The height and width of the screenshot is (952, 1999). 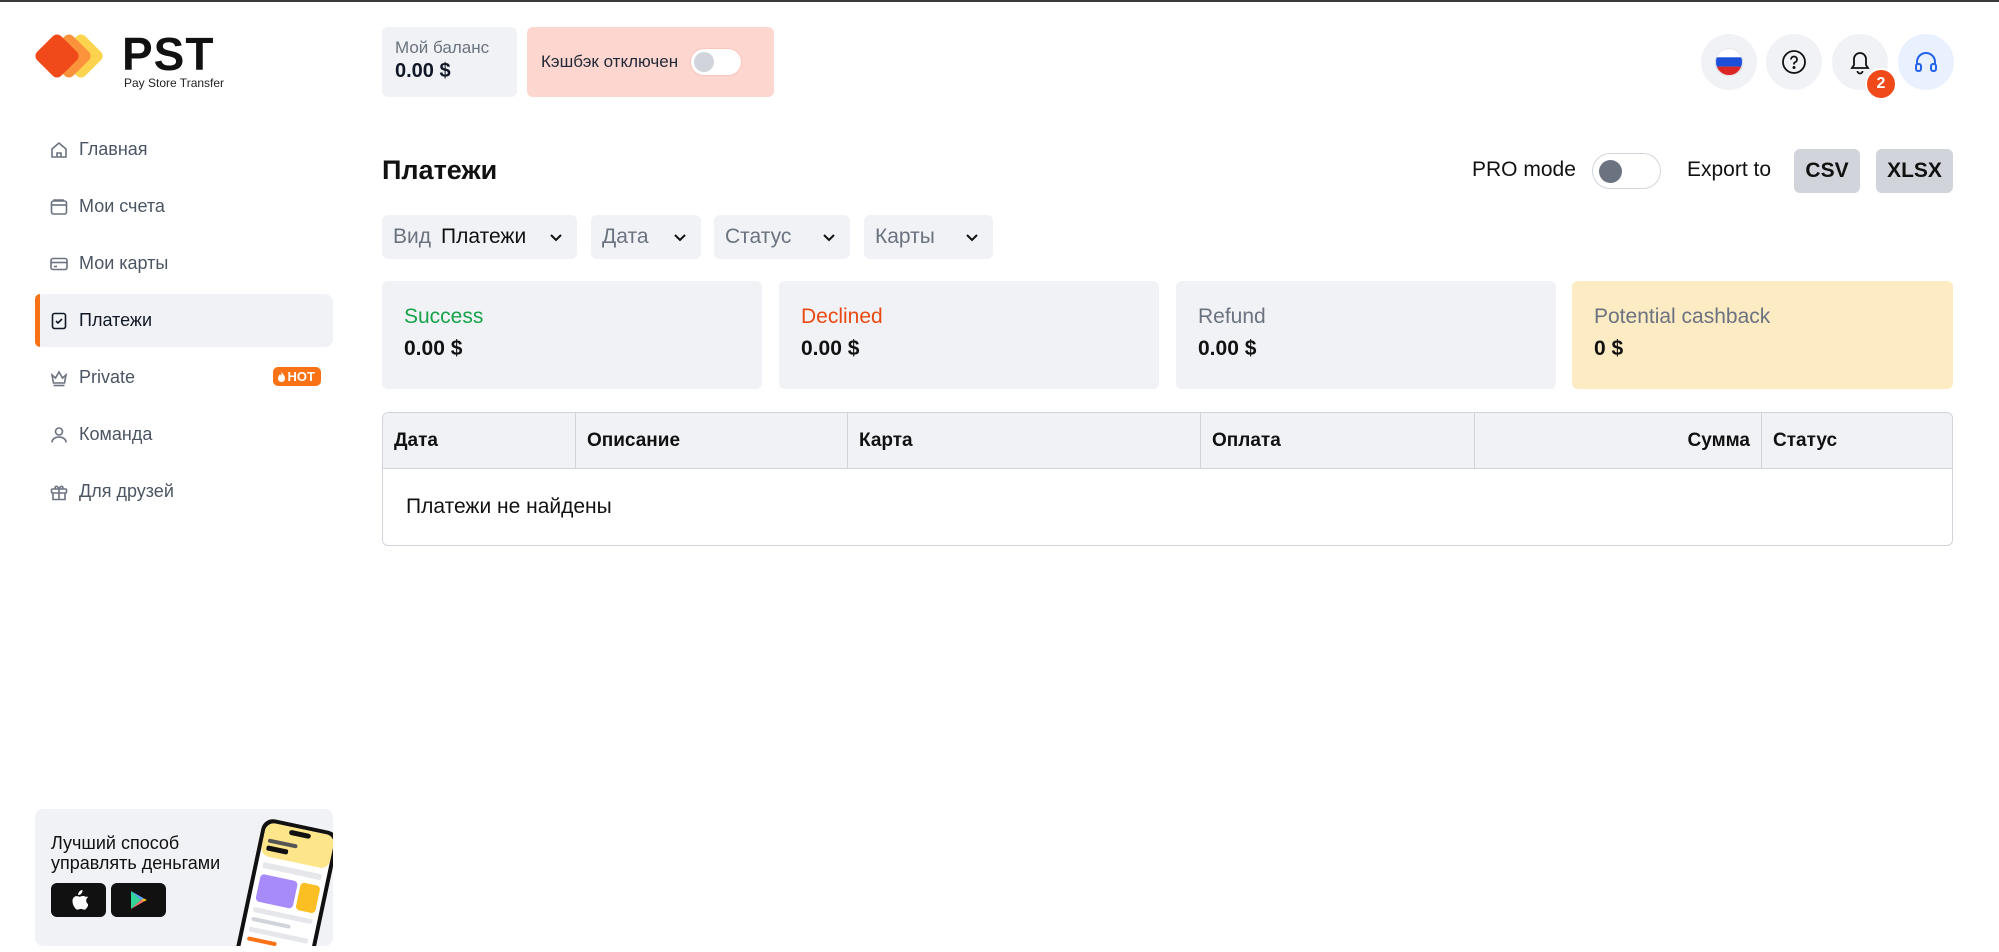 What do you see at coordinates (301, 376) in the screenshot?
I see `hot-badge-label: HOT` at bounding box center [301, 376].